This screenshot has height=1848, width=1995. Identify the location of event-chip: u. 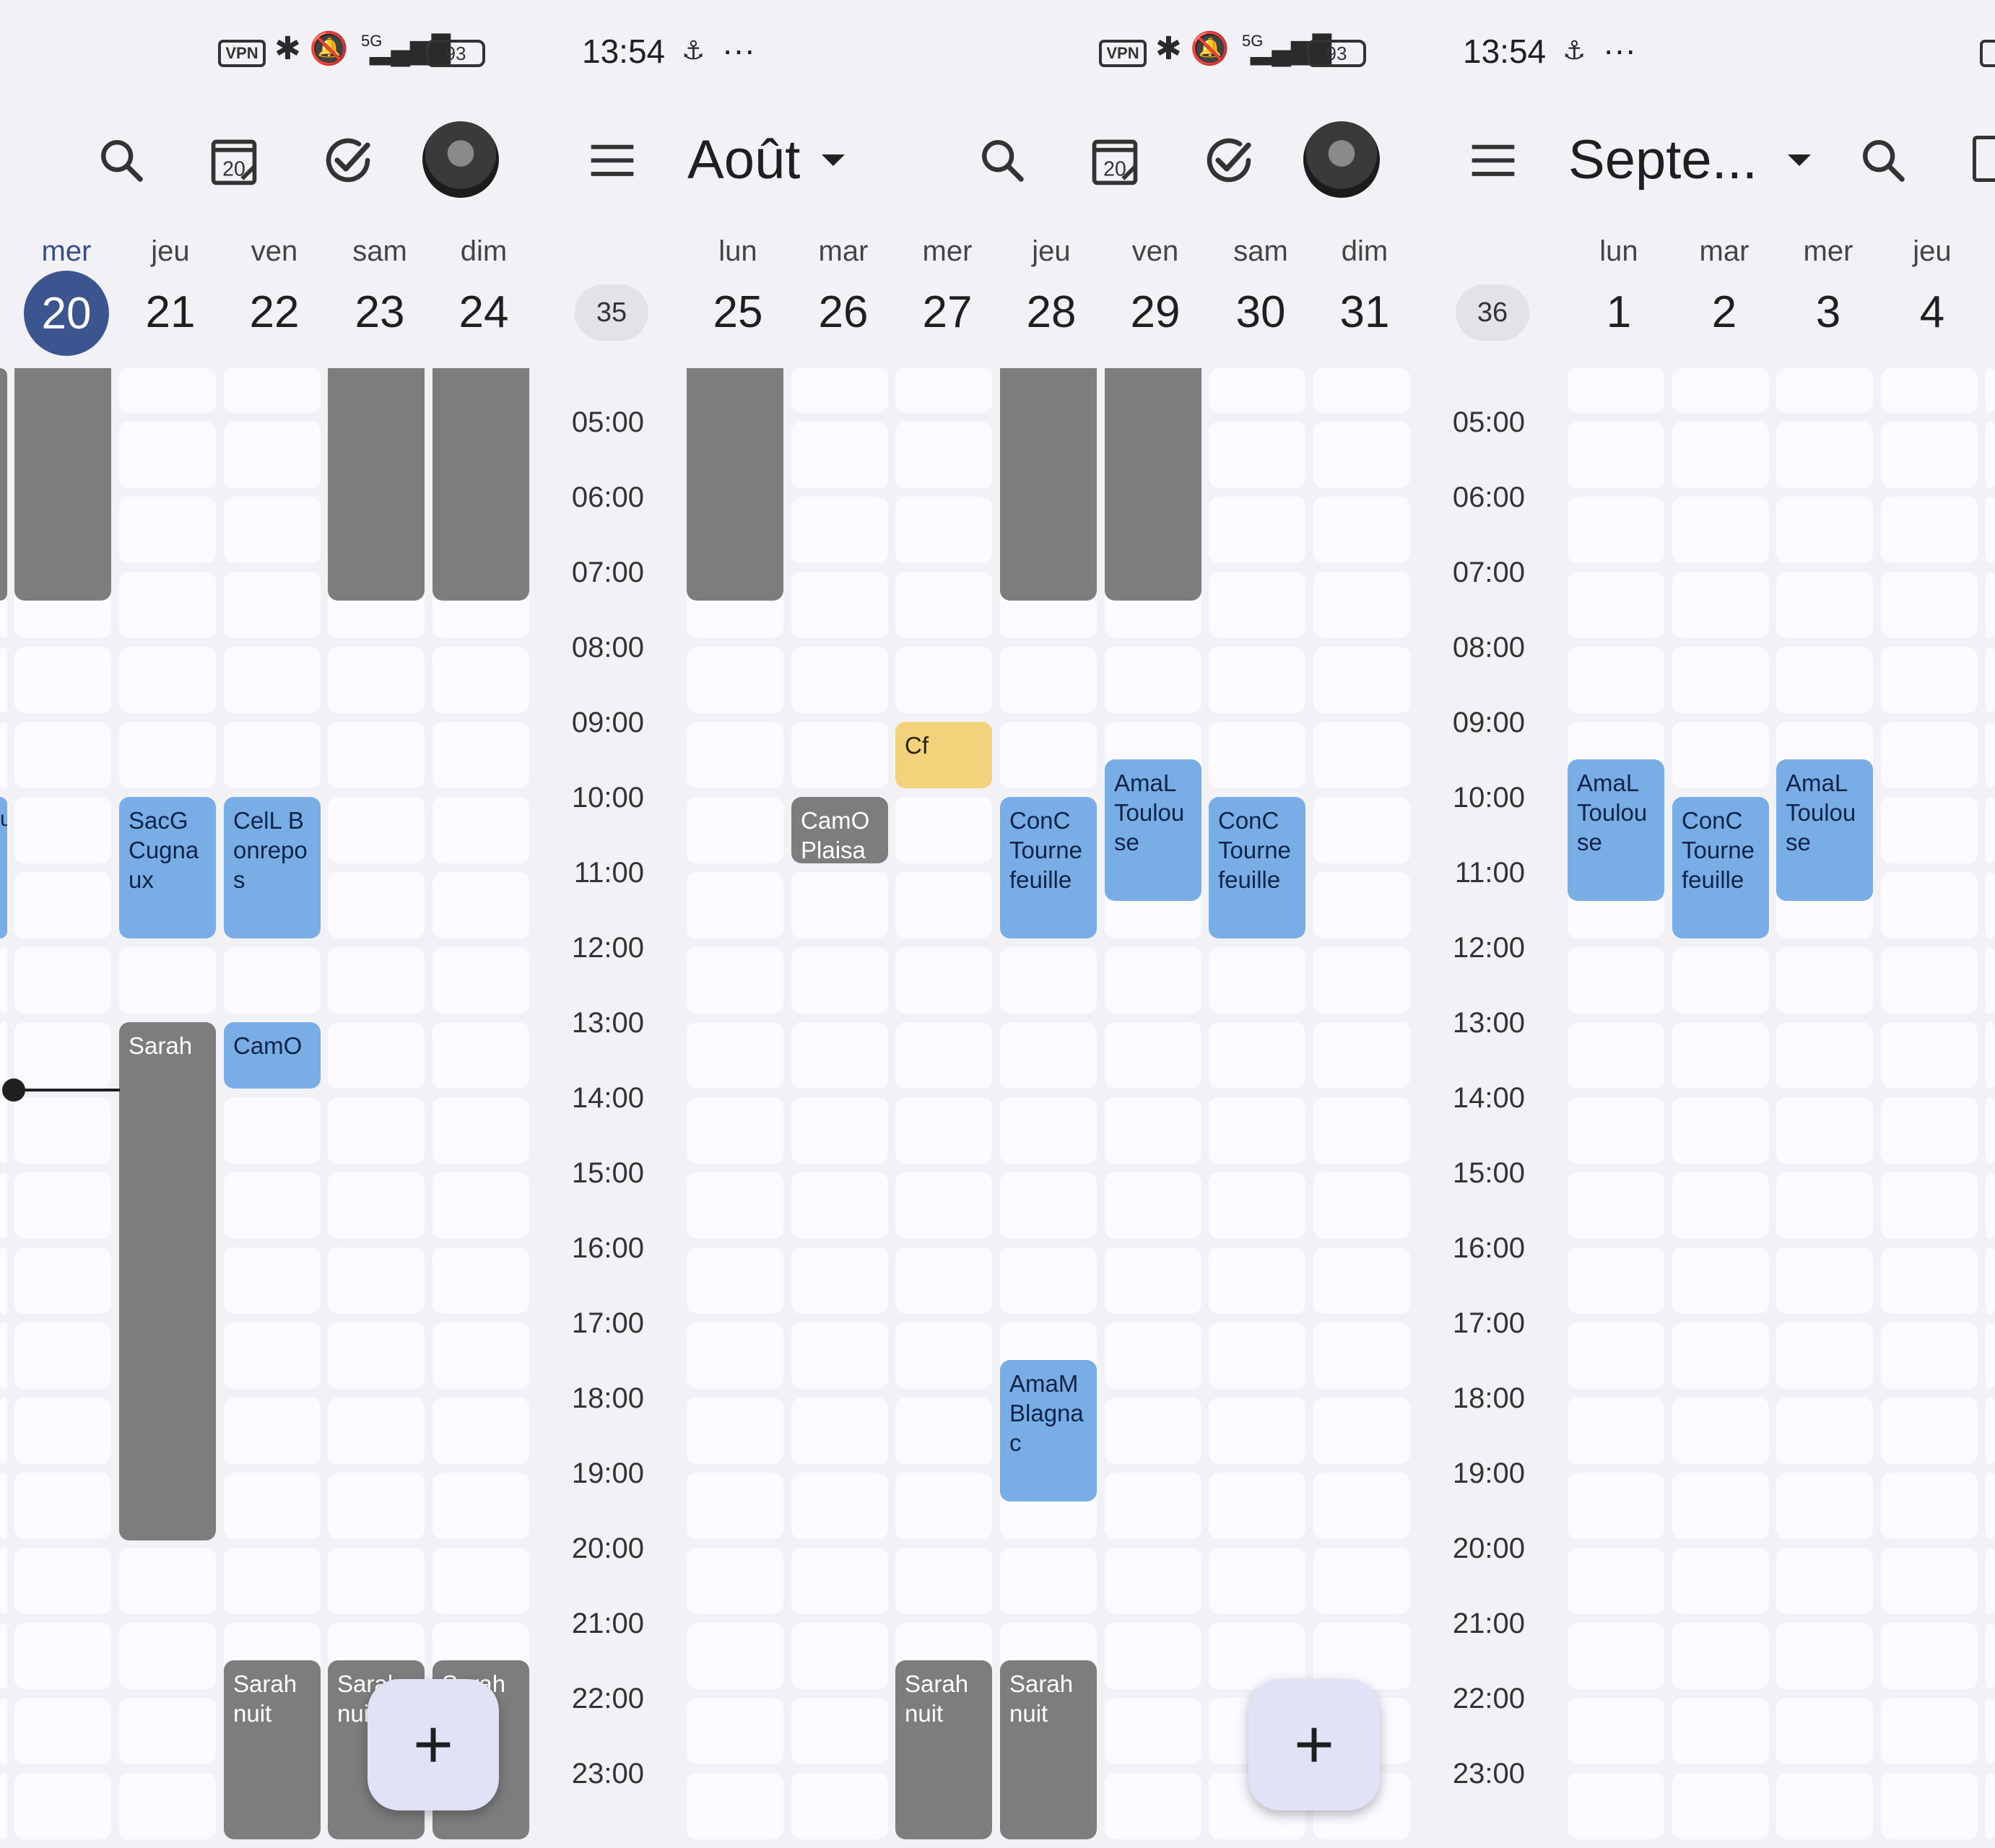
(3, 867).